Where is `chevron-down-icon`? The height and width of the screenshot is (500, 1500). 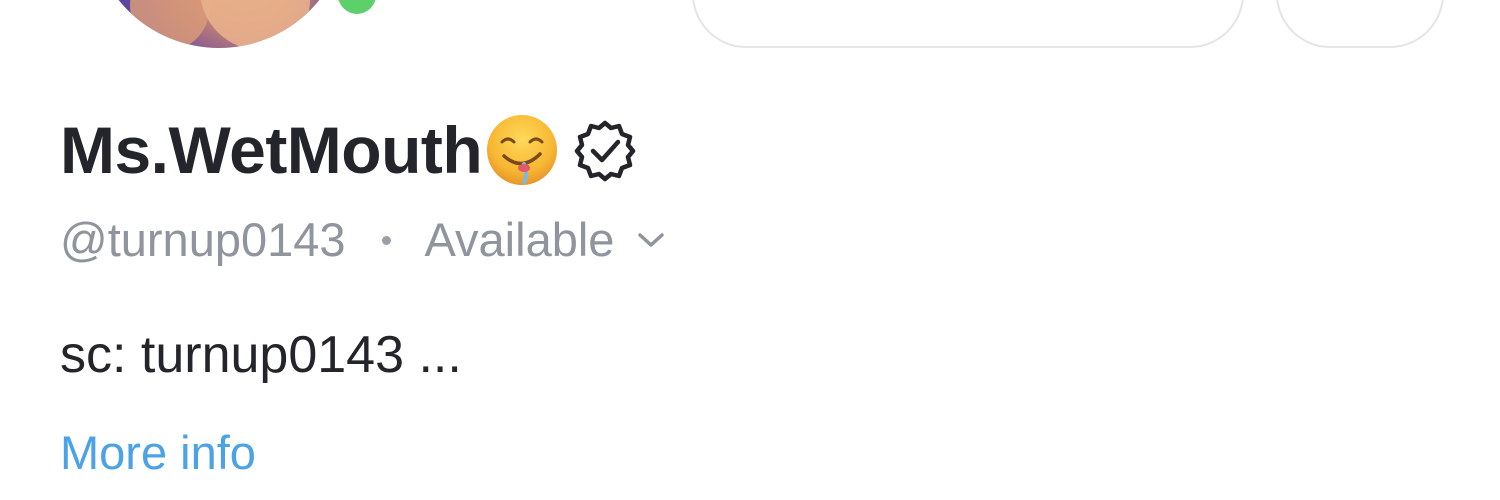
chevron-down-icon is located at coordinates (651, 240).